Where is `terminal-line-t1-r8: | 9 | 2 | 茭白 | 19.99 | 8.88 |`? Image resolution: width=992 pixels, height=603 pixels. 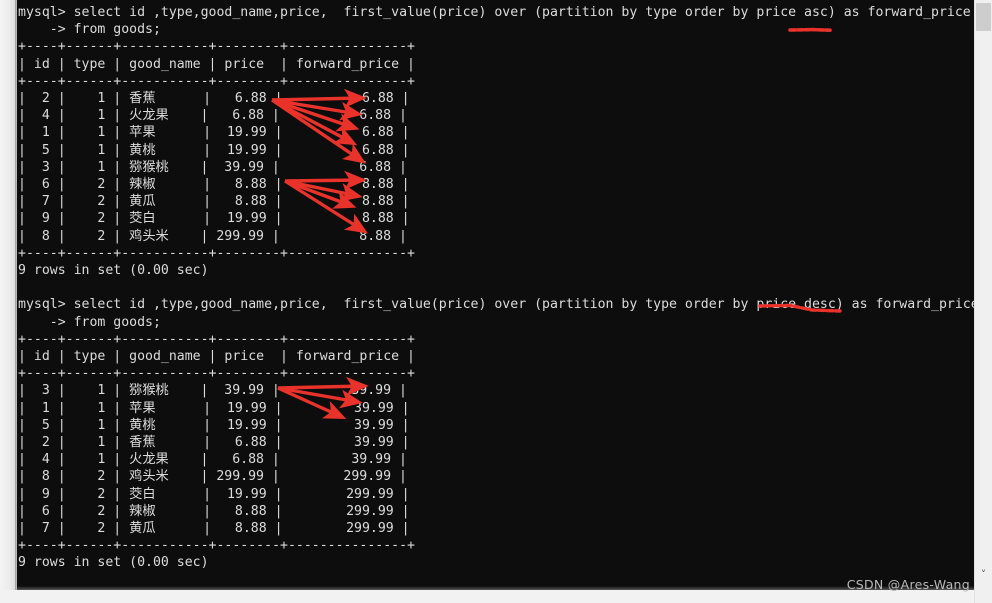 terminal-line-t1-r8: | 9 | 2 | 茭白 | 19.99 | 8.88 | is located at coordinates (214, 219).